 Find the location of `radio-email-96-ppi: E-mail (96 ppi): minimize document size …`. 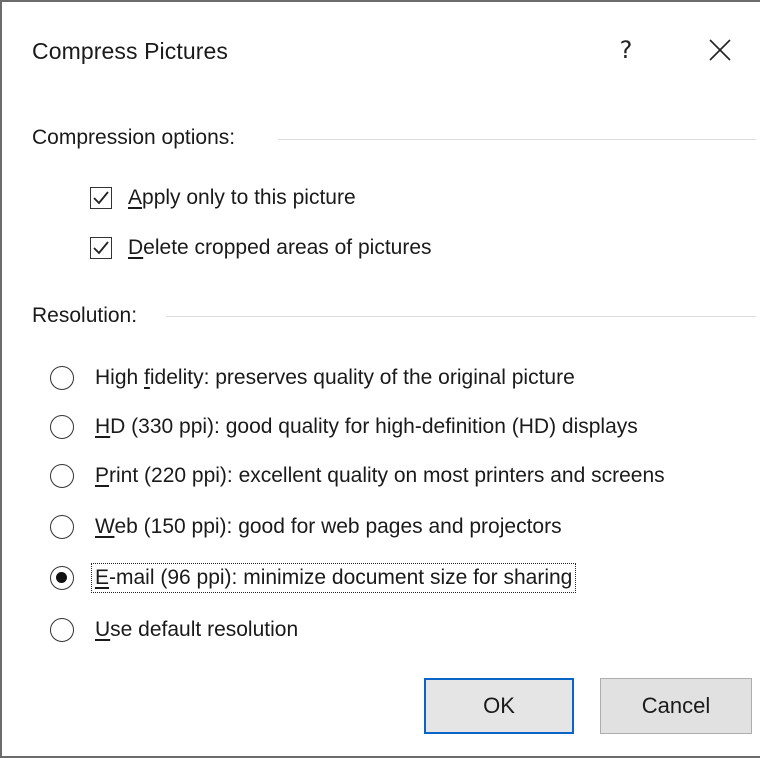

radio-email-96-ppi: E-mail (96 ppi): minimize document size … is located at coordinates (313, 578).